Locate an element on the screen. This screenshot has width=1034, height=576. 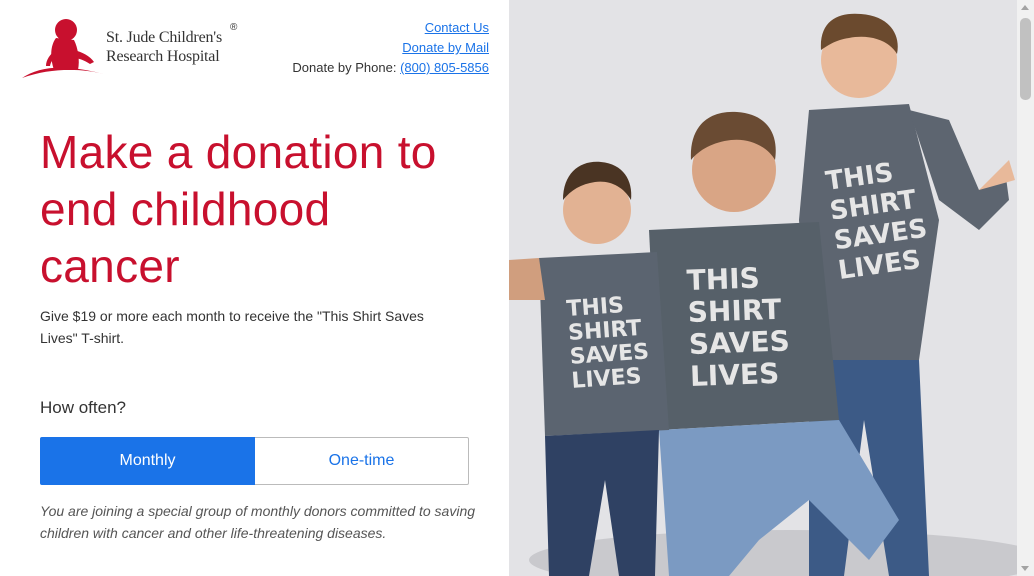
registered-mark: ® is located at coordinates (234, 27).